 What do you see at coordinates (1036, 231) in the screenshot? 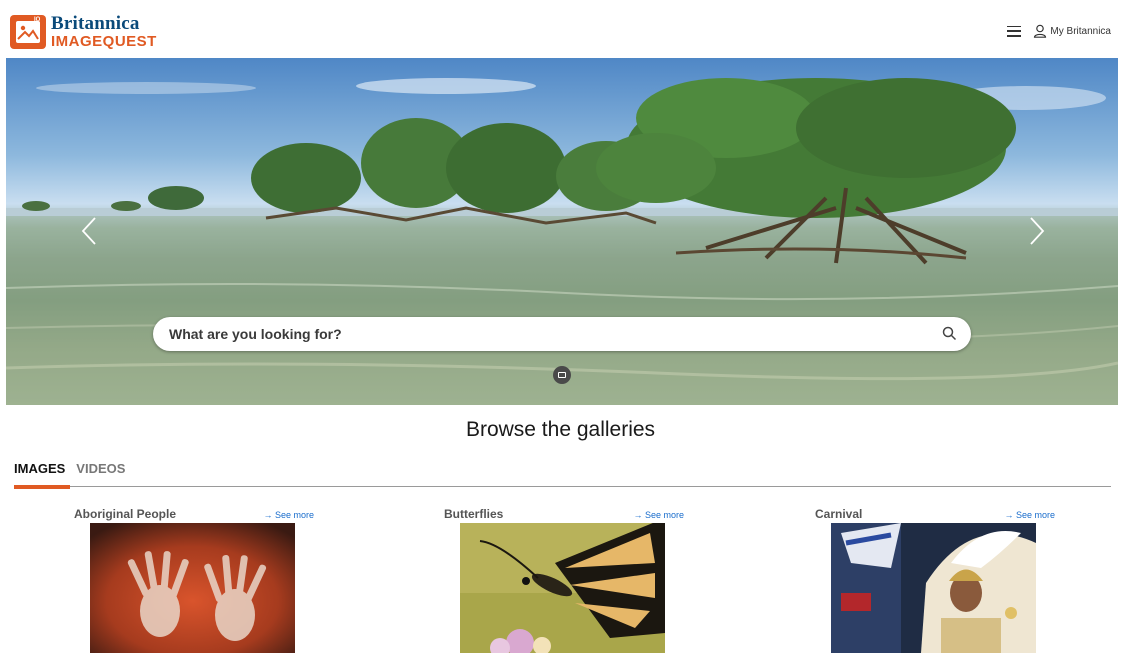
I see `chevron-right-icon` at bounding box center [1036, 231].